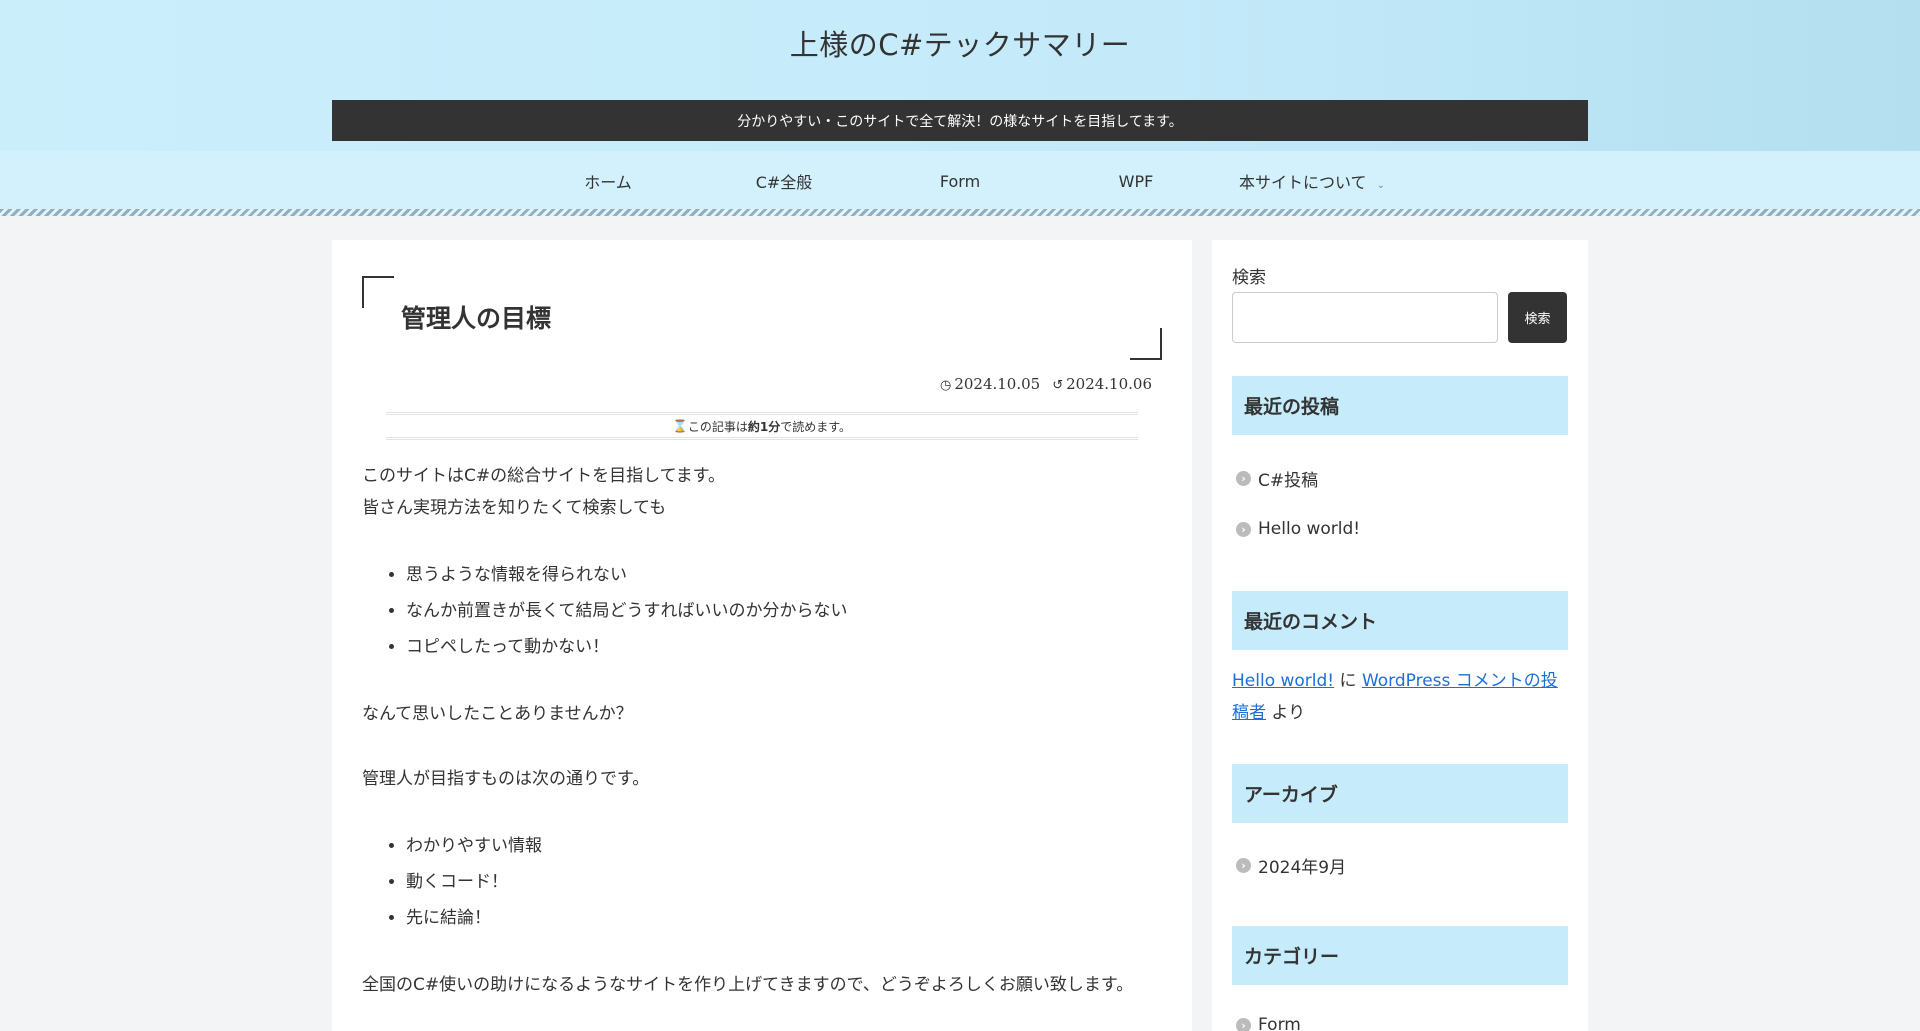 Image resolution: width=1920 pixels, height=1031 pixels. Describe the element at coordinates (1283, 681) in the screenshot. I see `comment-post-link: Hello world!` at that location.